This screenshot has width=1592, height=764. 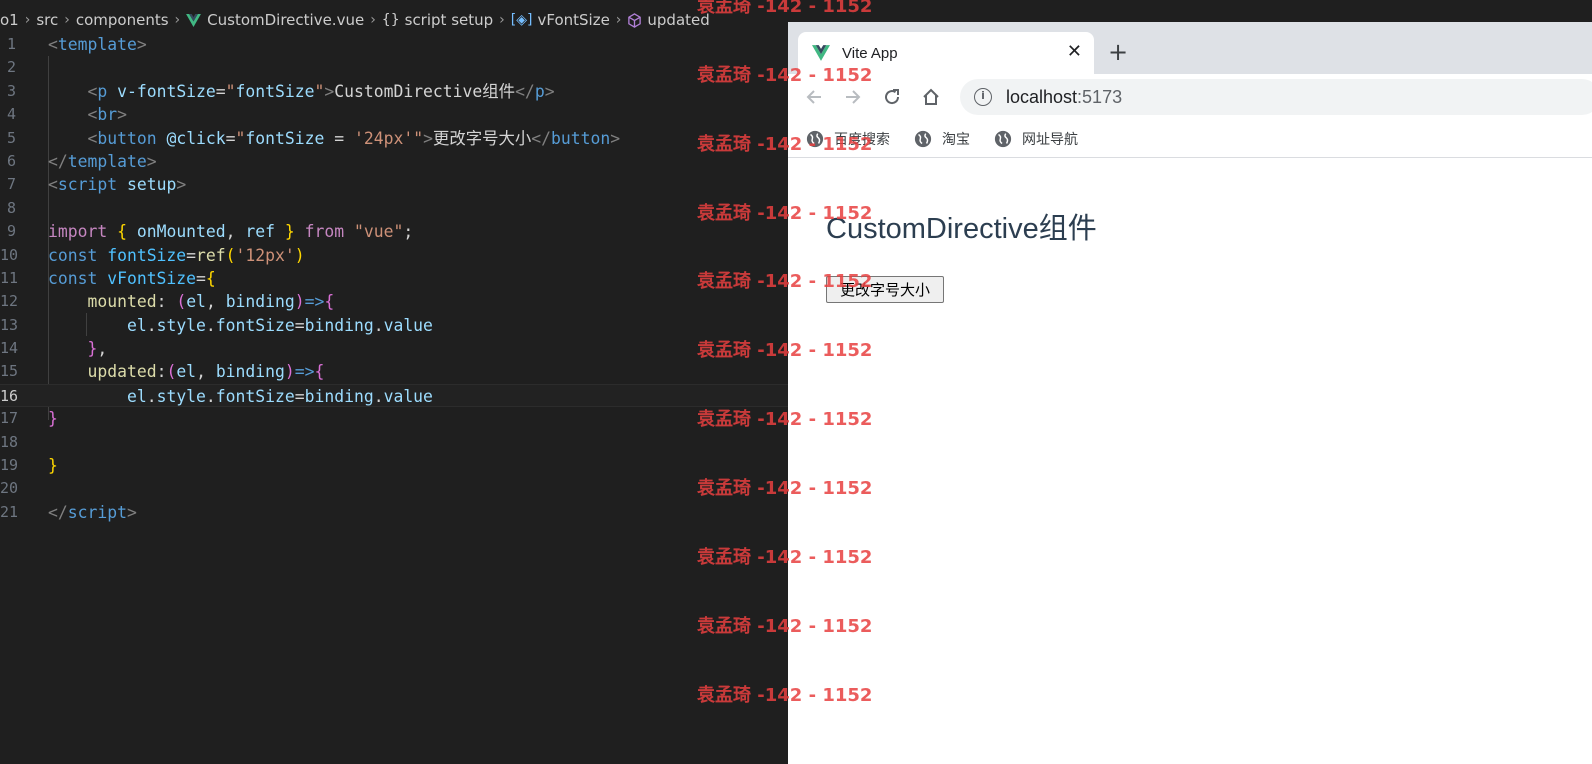 I want to click on breadcrumb-item-src: src, so click(x=47, y=20).